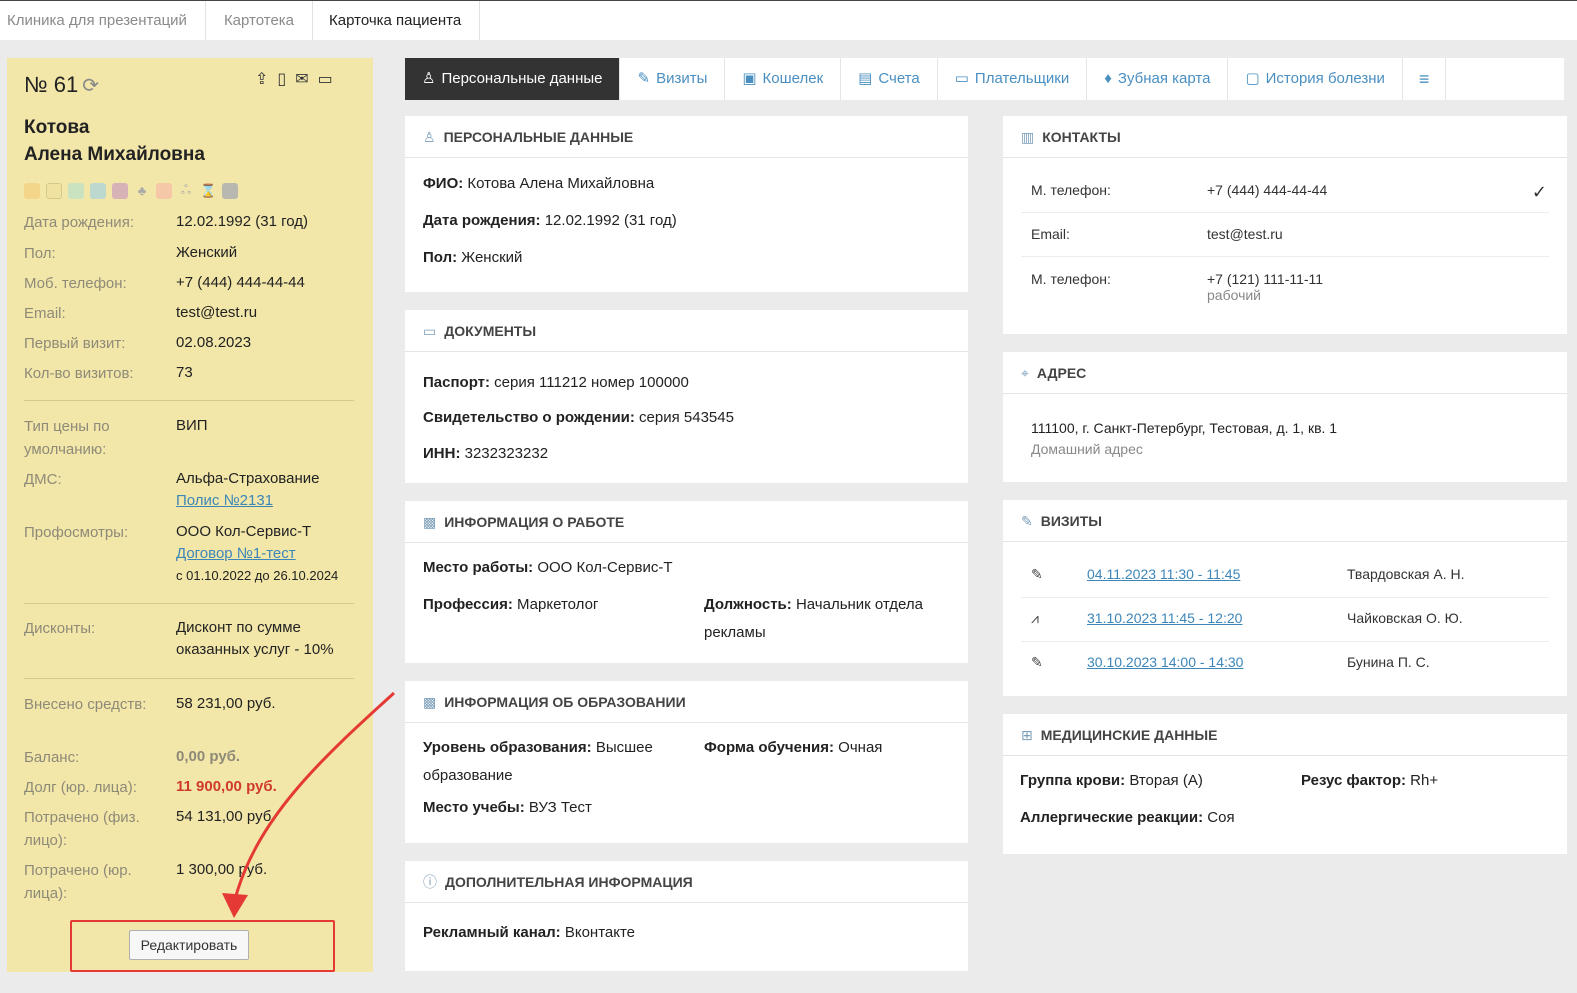  Describe the element at coordinates (1028, 137) in the screenshot. I see `address-book-icon: ▥` at that location.